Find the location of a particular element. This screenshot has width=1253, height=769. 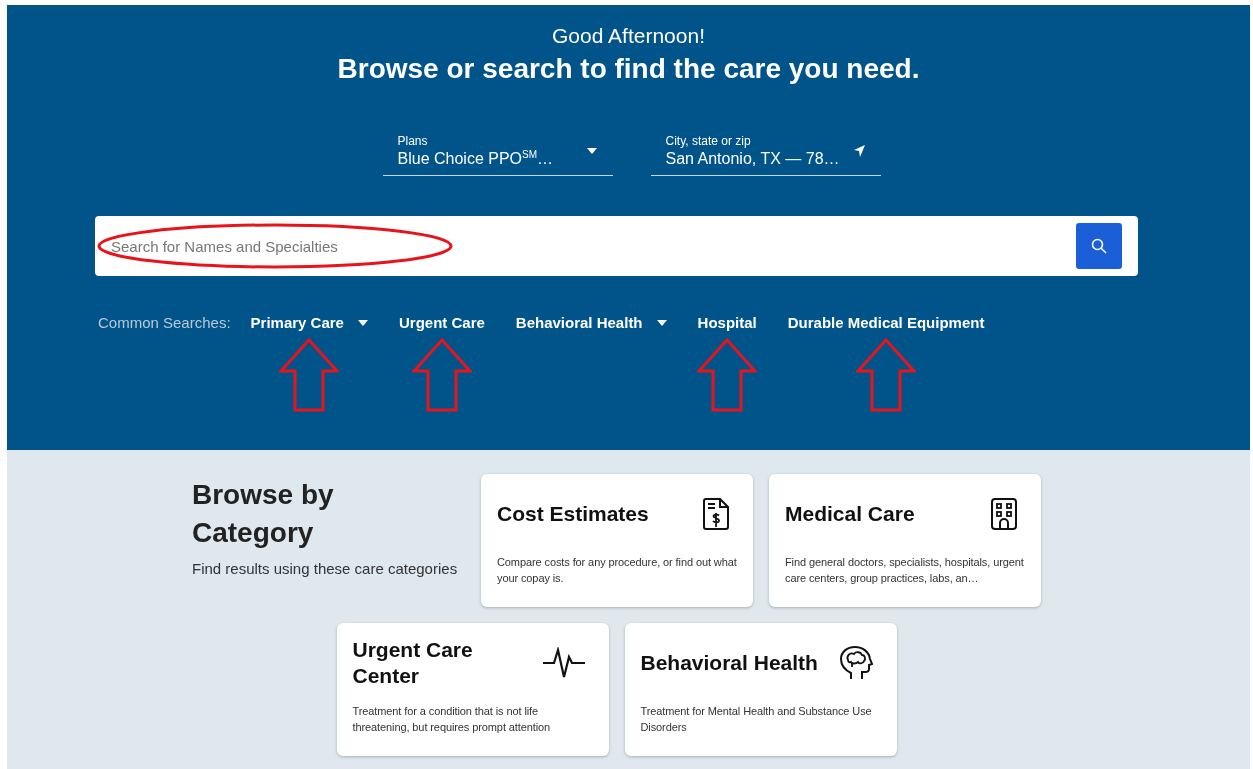

card-description: Treatment for Mental Health and Substance Use Disorders is located at coordinates (756, 719).